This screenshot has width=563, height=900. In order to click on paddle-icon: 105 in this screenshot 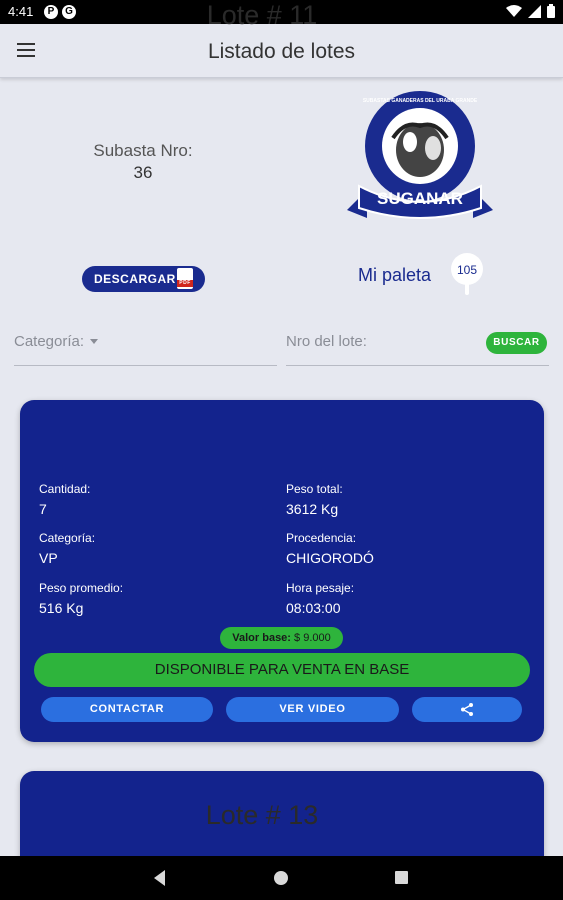, I will do `click(467, 274)`.